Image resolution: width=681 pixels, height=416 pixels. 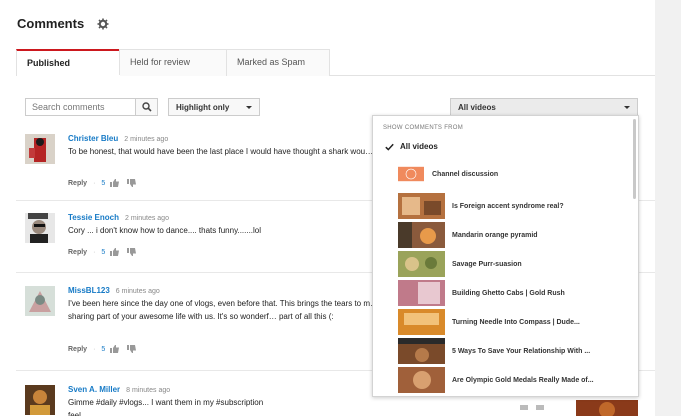 I want to click on dropdown-header: SHOW COMMENTS FROM, so click(x=423, y=128).